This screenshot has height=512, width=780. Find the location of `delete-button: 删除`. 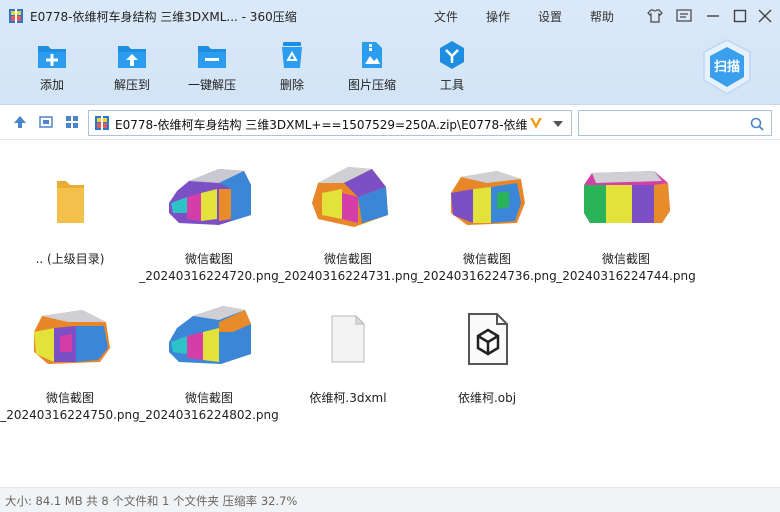

delete-button: 删除 is located at coordinates (292, 70).